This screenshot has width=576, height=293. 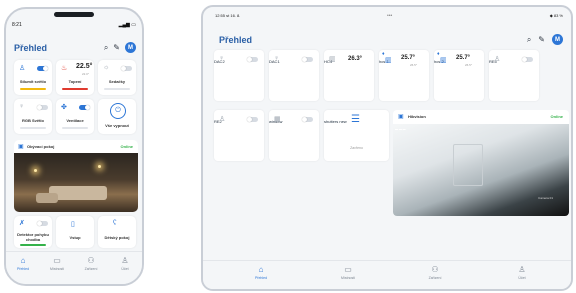 What do you see at coordinates (33, 237) in the screenshot?
I see `tile-label: Detektor pohybu chodba` at bounding box center [33, 237].